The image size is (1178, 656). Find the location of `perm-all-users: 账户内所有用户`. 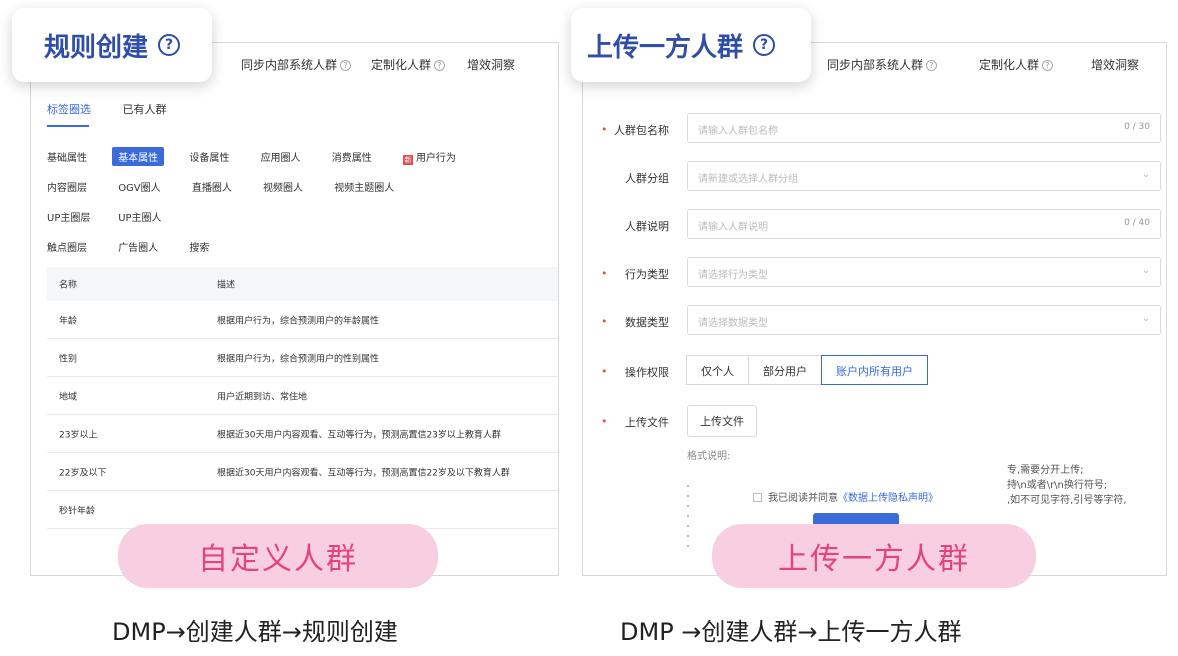

perm-all-users: 账户内所有用户 is located at coordinates (874, 370).